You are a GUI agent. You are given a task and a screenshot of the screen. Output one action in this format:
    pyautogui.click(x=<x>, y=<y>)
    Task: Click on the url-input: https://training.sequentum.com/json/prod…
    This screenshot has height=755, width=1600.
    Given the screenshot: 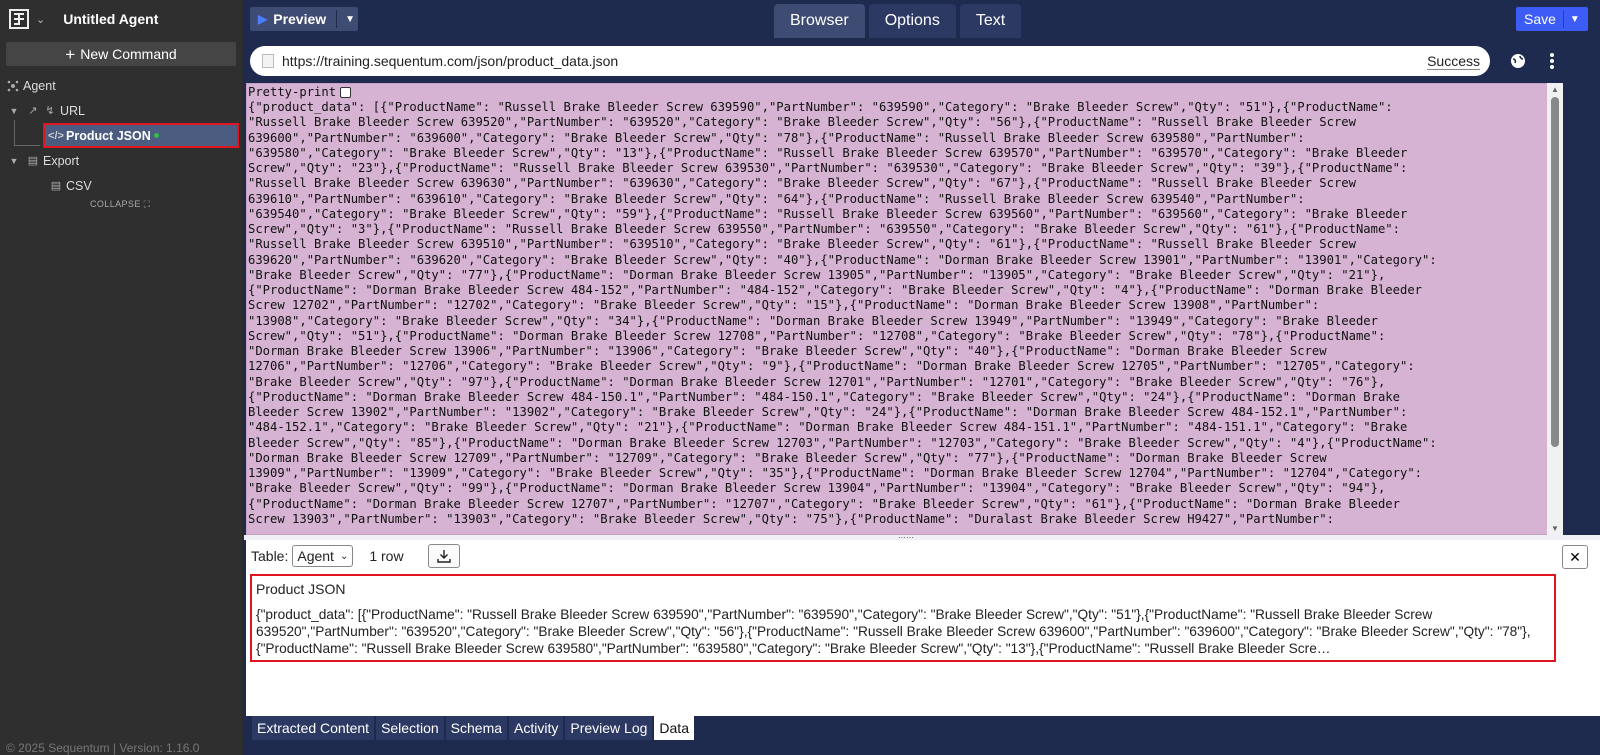 What is the action you would take?
    pyautogui.click(x=854, y=61)
    